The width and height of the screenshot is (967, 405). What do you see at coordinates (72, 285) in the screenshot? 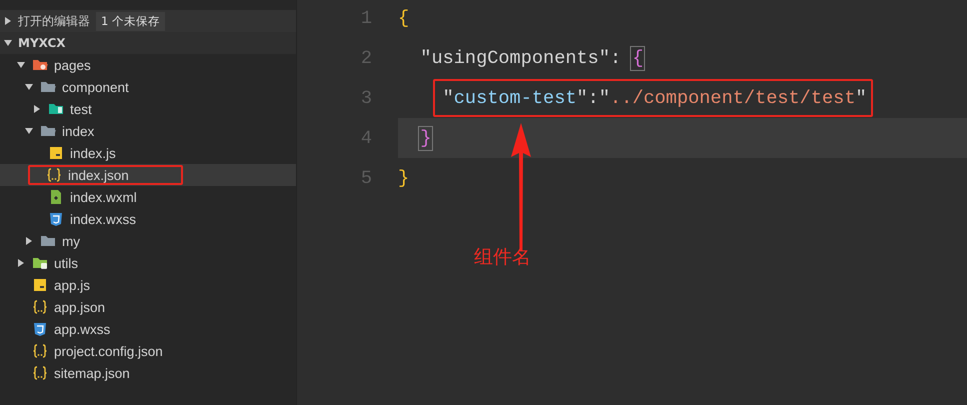
I see `file-item: app.js` at bounding box center [72, 285].